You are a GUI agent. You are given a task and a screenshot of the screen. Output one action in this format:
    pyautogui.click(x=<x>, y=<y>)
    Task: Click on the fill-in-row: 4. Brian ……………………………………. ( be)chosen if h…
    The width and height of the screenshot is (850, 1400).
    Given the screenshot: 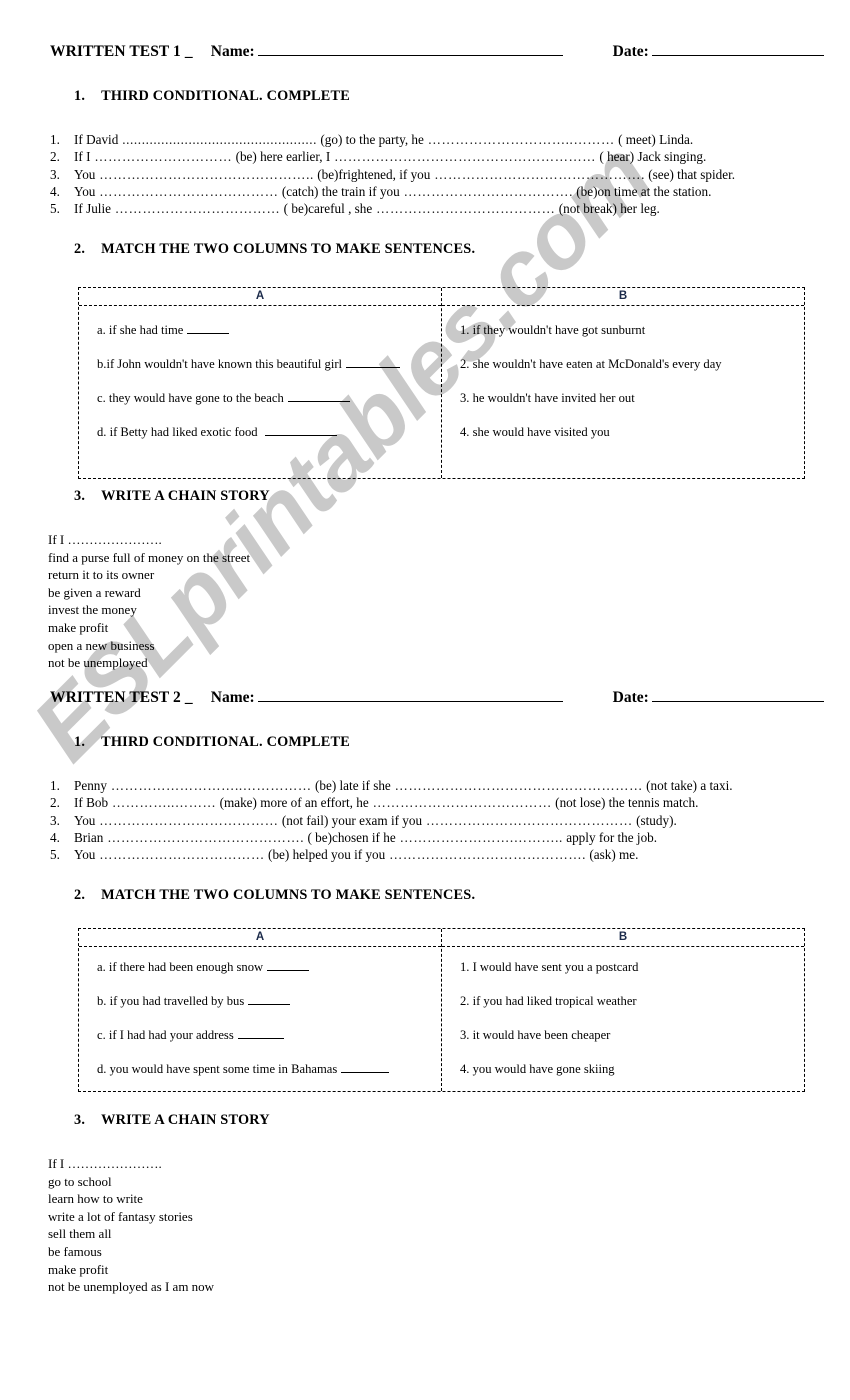 What is the action you would take?
    pyautogui.click(x=450, y=837)
    